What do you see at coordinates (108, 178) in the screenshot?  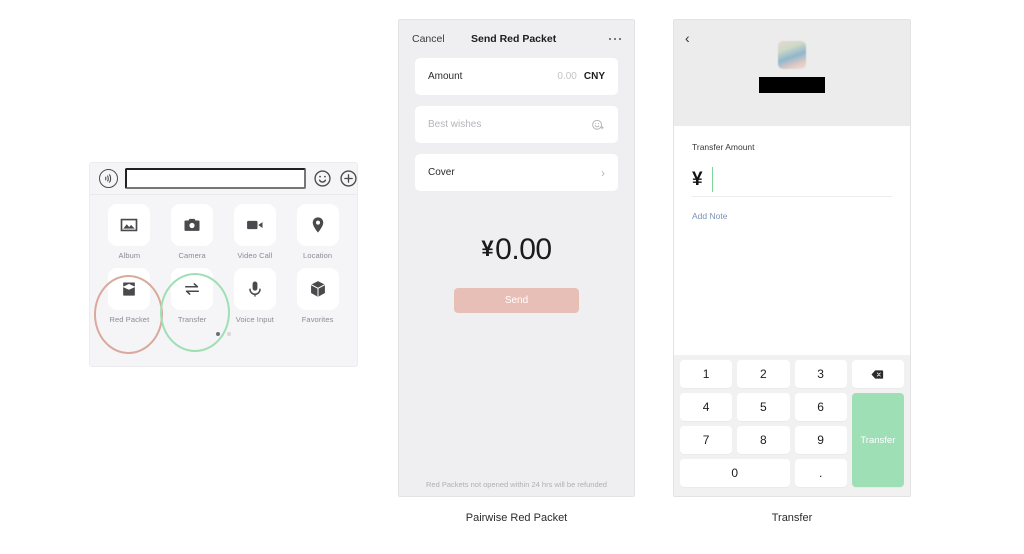 I see `voice-wave-icon` at bounding box center [108, 178].